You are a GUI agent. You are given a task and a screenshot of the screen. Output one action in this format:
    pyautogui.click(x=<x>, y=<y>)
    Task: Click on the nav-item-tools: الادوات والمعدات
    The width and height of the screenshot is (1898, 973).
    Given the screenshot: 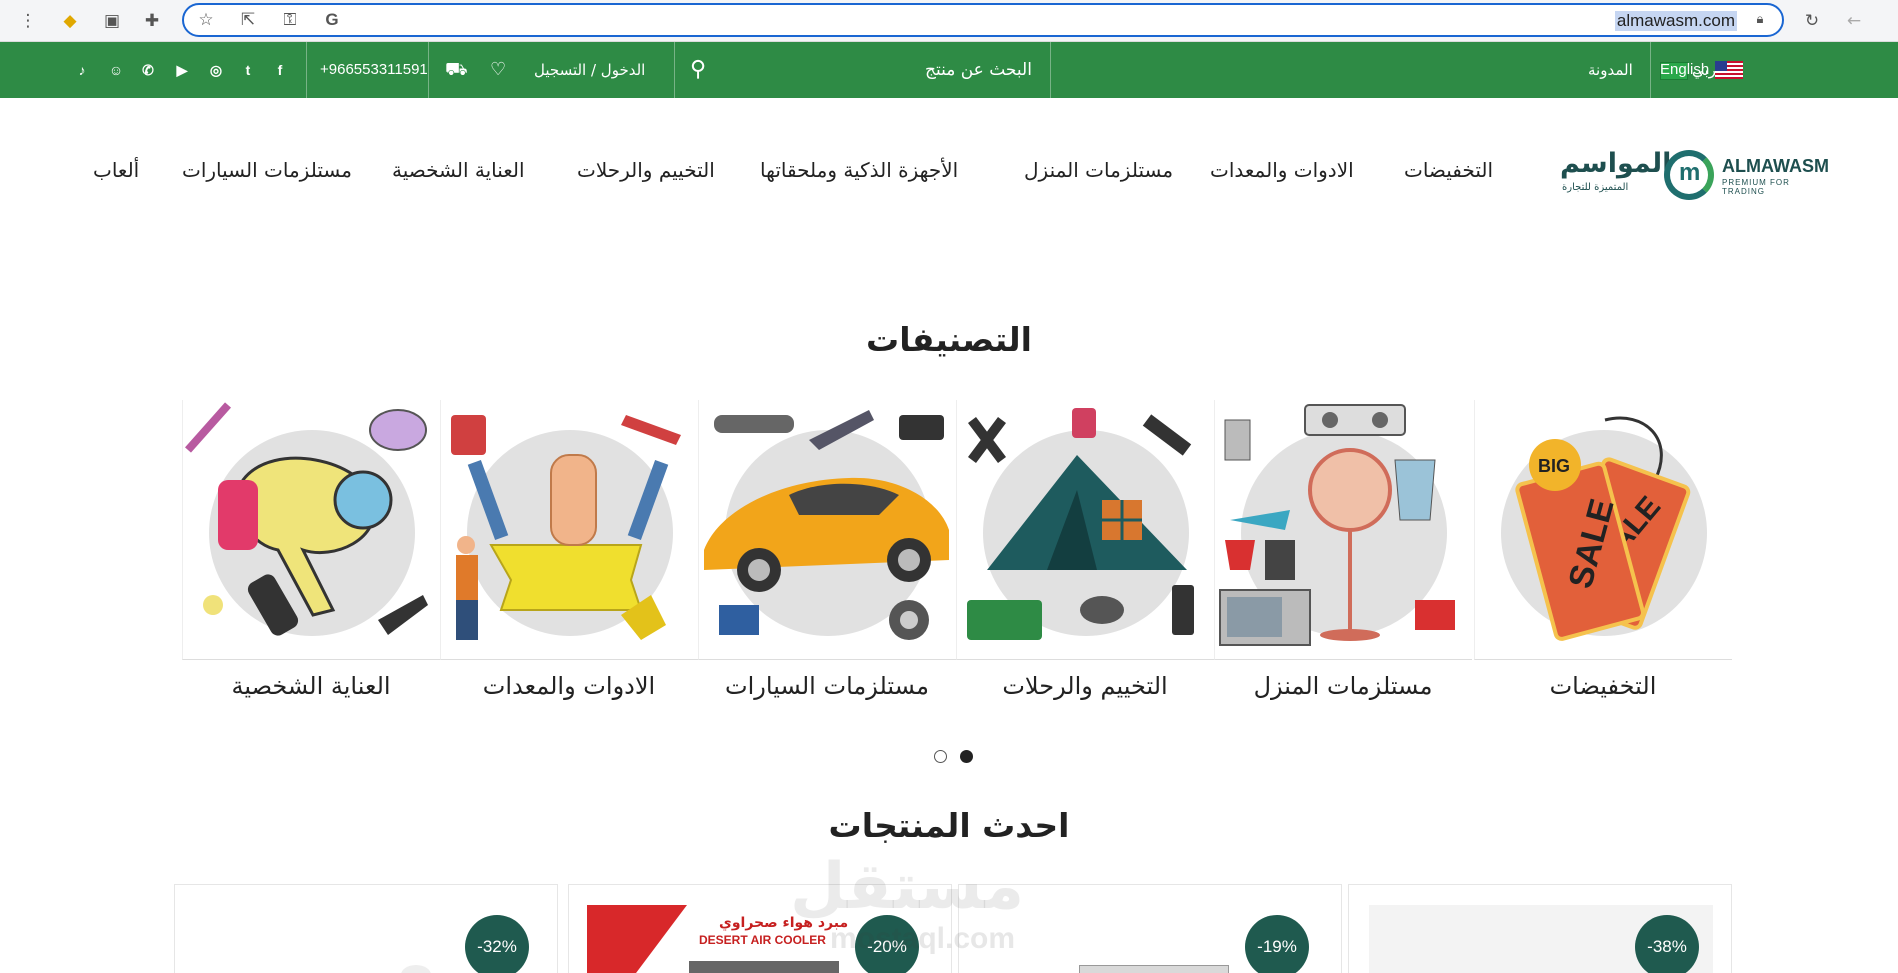 What is the action you would take?
    pyautogui.click(x=1282, y=173)
    